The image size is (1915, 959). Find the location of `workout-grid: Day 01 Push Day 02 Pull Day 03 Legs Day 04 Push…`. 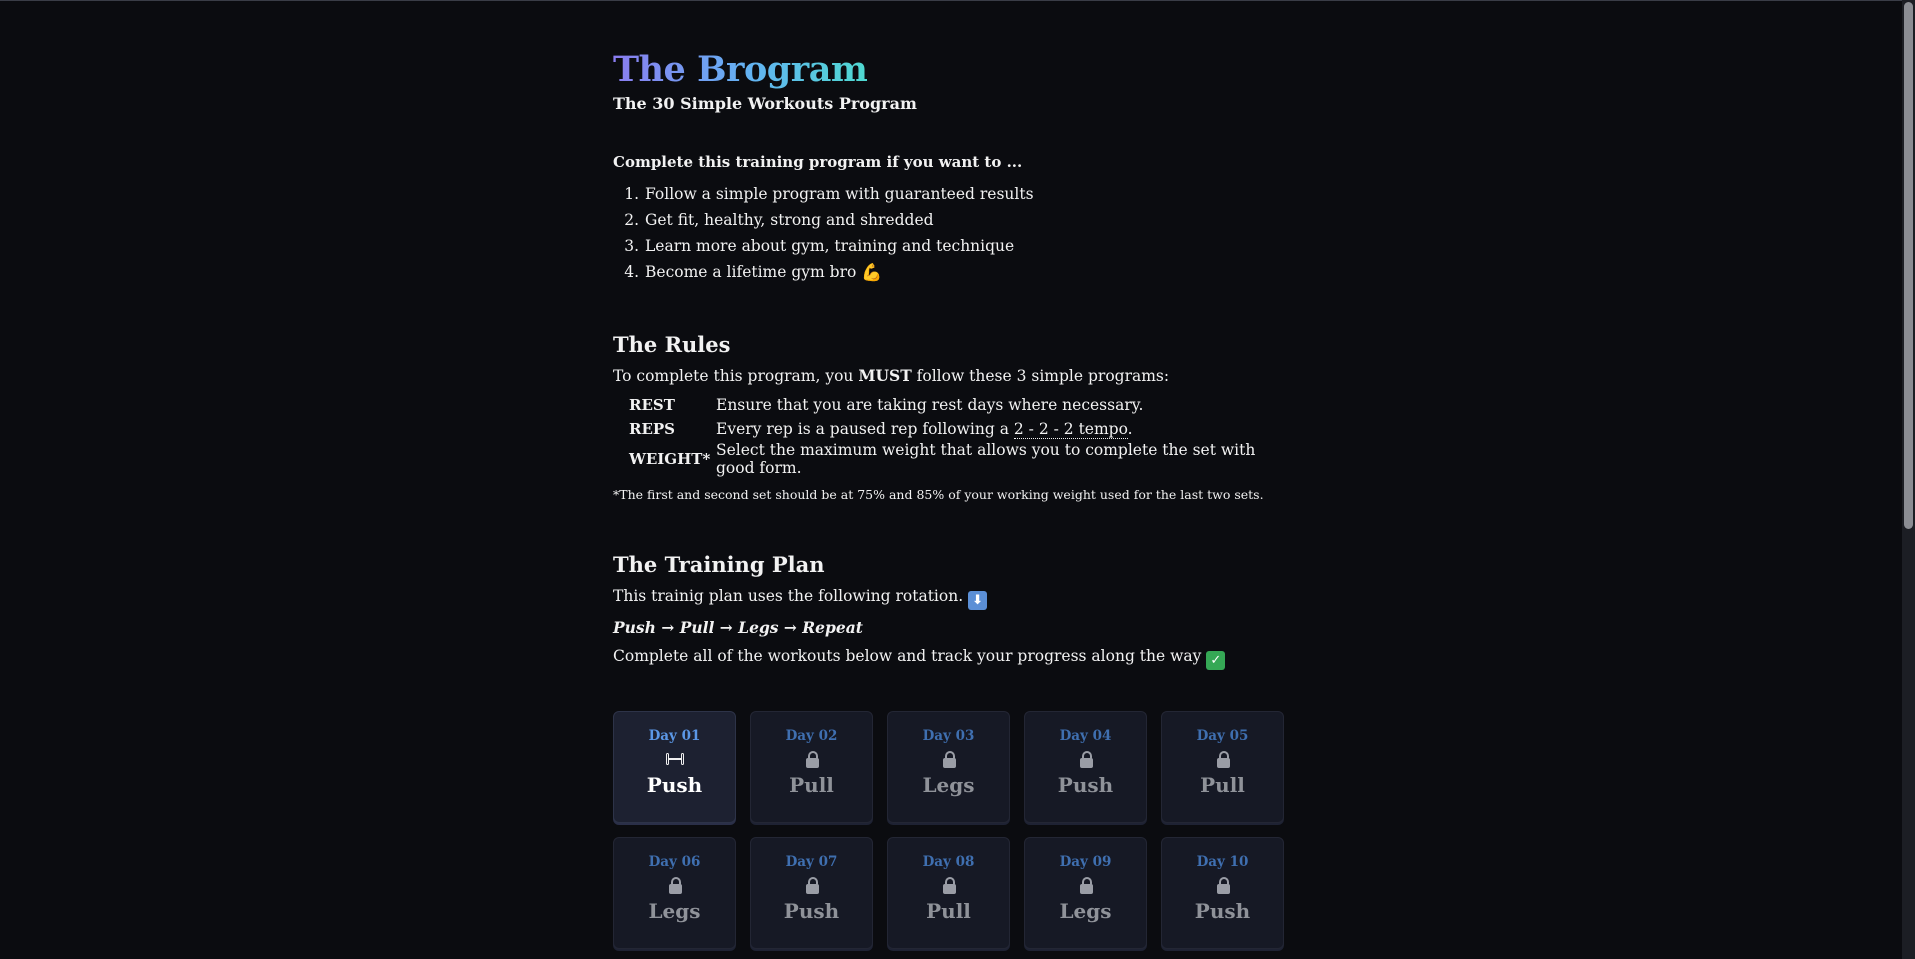

workout-grid: Day 01 Push Day 02 Pull Day 03 Legs Day 04 Push… is located at coordinates (949, 830).